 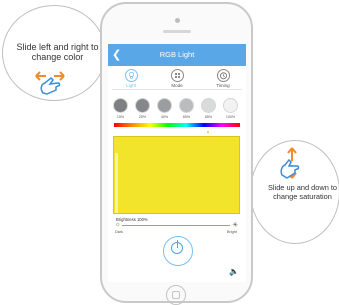 What do you see at coordinates (302, 192) in the screenshot?
I see `saturation-instruction-text: Slide up and down to change saturation` at bounding box center [302, 192].